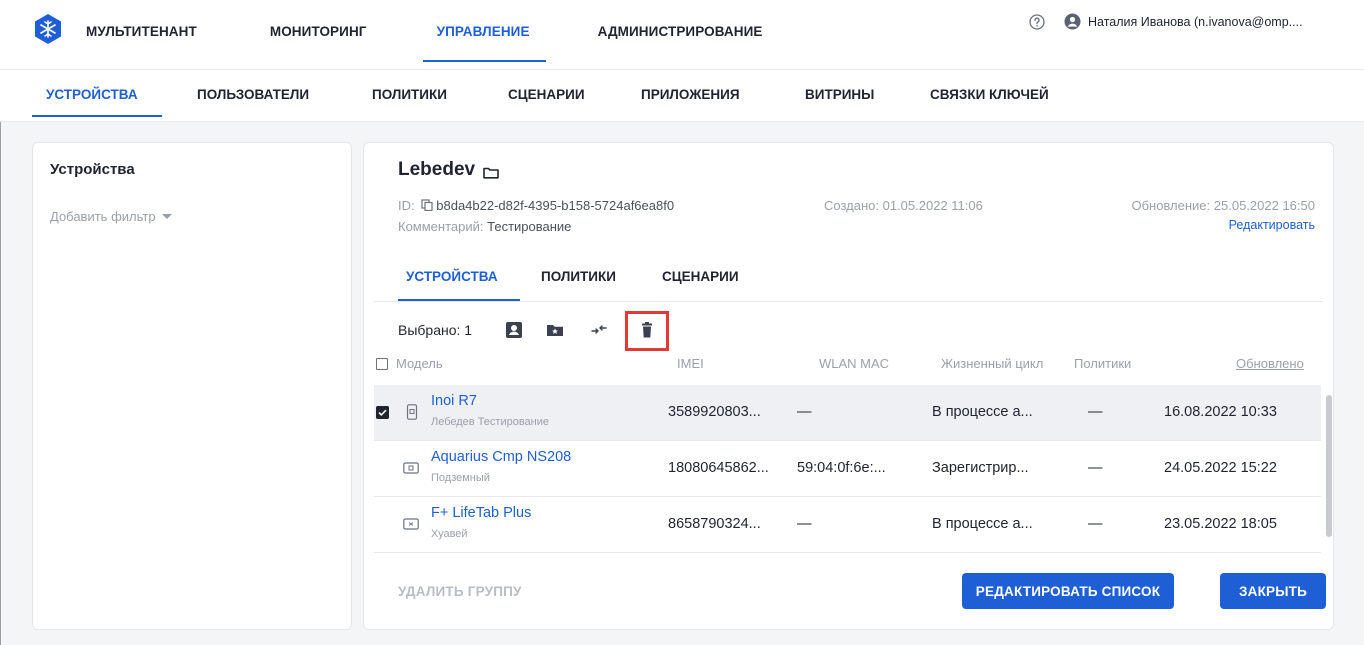 The height and width of the screenshot is (645, 1364). What do you see at coordinates (546, 94) in the screenshot?
I see `sub-tab-scenarios: СЦЕНАРИИ` at bounding box center [546, 94].